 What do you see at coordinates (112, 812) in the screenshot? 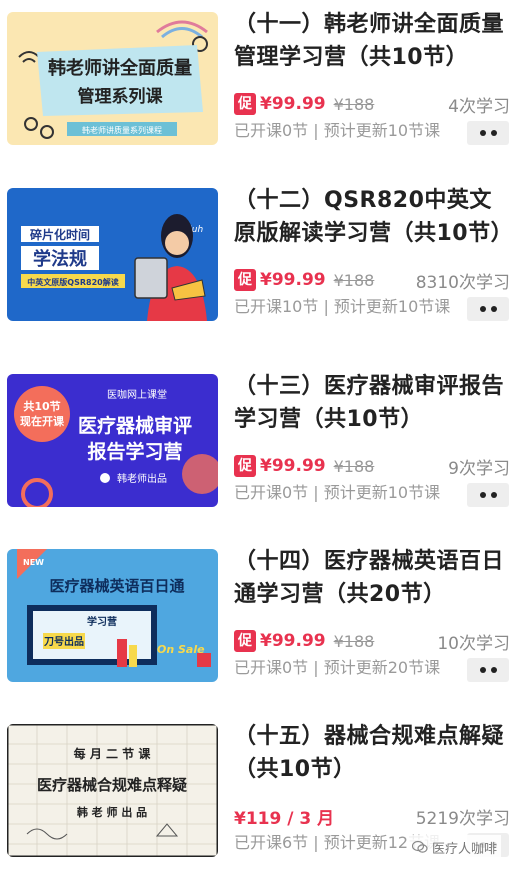
I see `svg-text: 韩 老 师 出 品` at bounding box center [112, 812].